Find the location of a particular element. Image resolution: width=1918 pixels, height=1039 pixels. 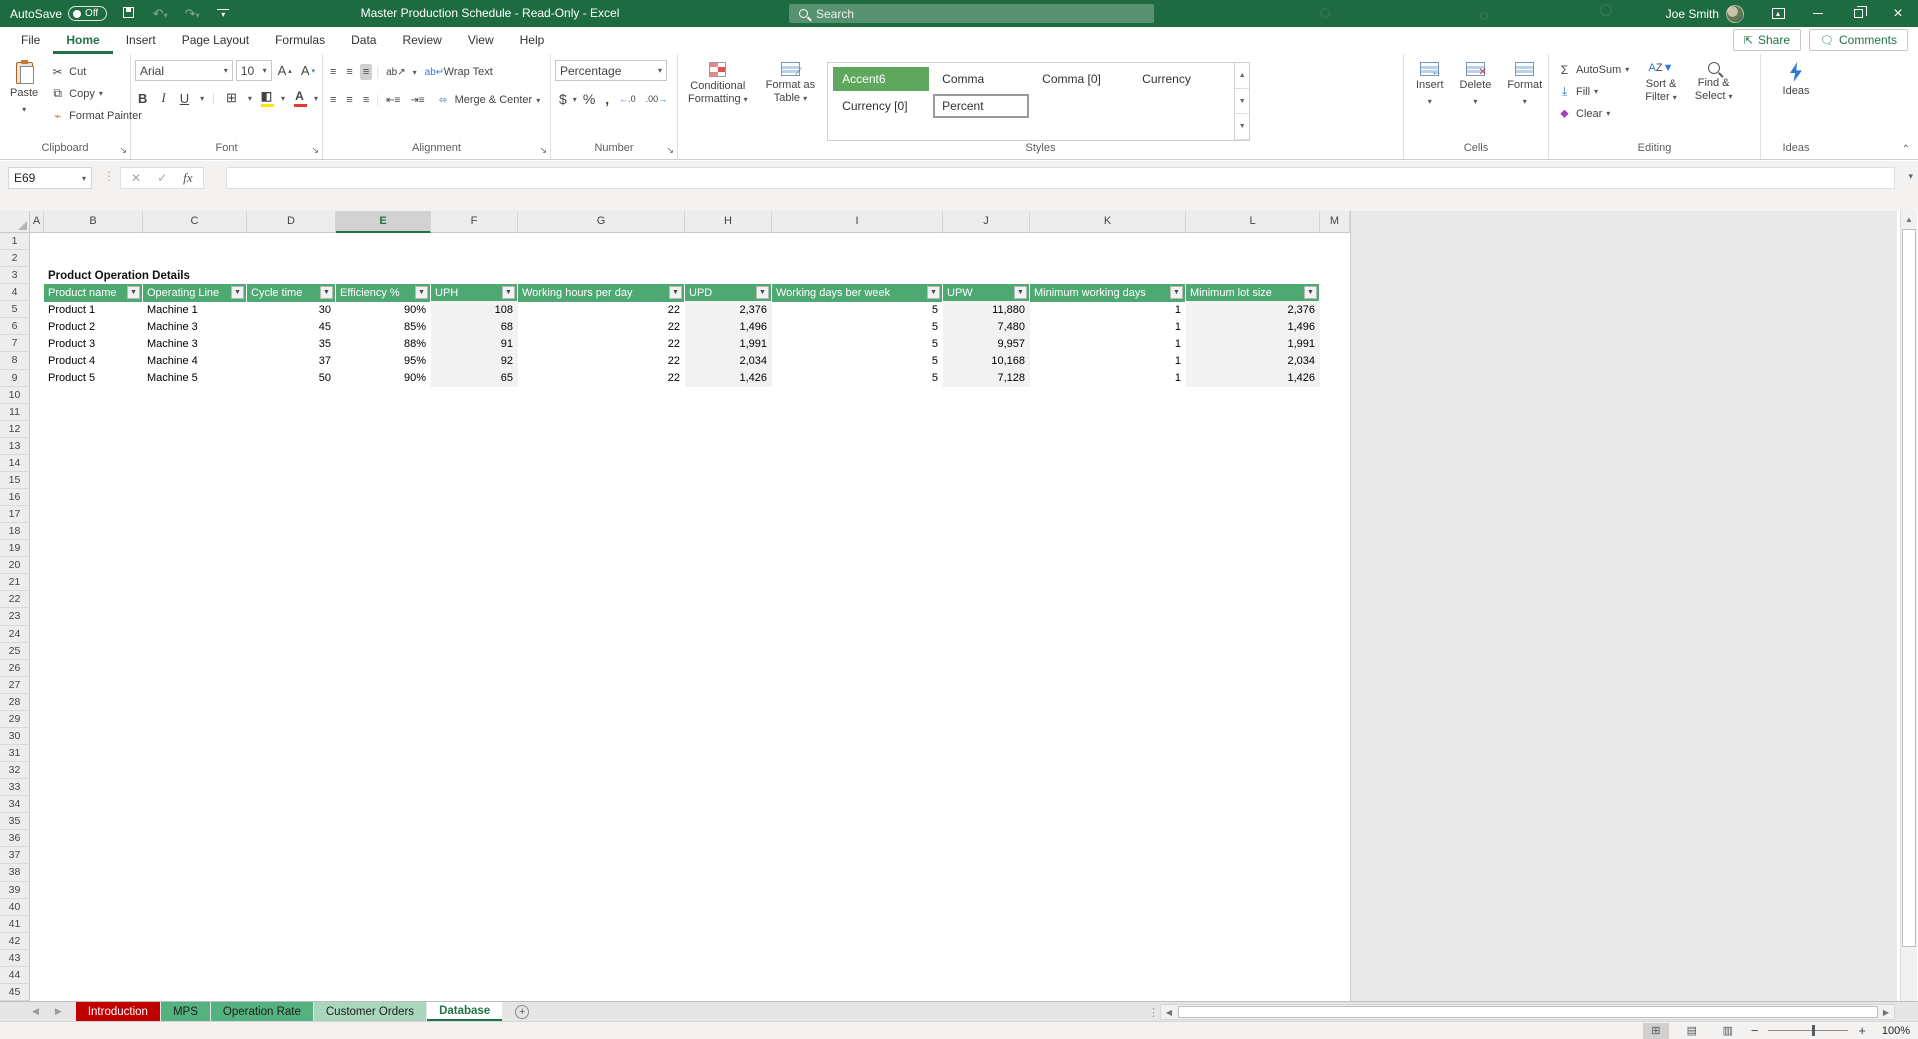

cell-B6: Product 2 is located at coordinates (93, 326).